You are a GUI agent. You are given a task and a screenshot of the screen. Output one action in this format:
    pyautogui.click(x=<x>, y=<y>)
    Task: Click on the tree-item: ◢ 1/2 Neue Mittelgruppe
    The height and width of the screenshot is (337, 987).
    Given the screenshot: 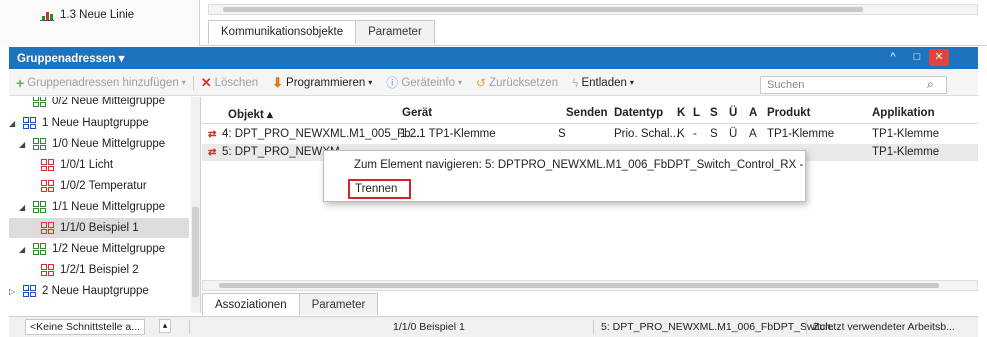 What is the action you would take?
    pyautogui.click(x=92, y=249)
    